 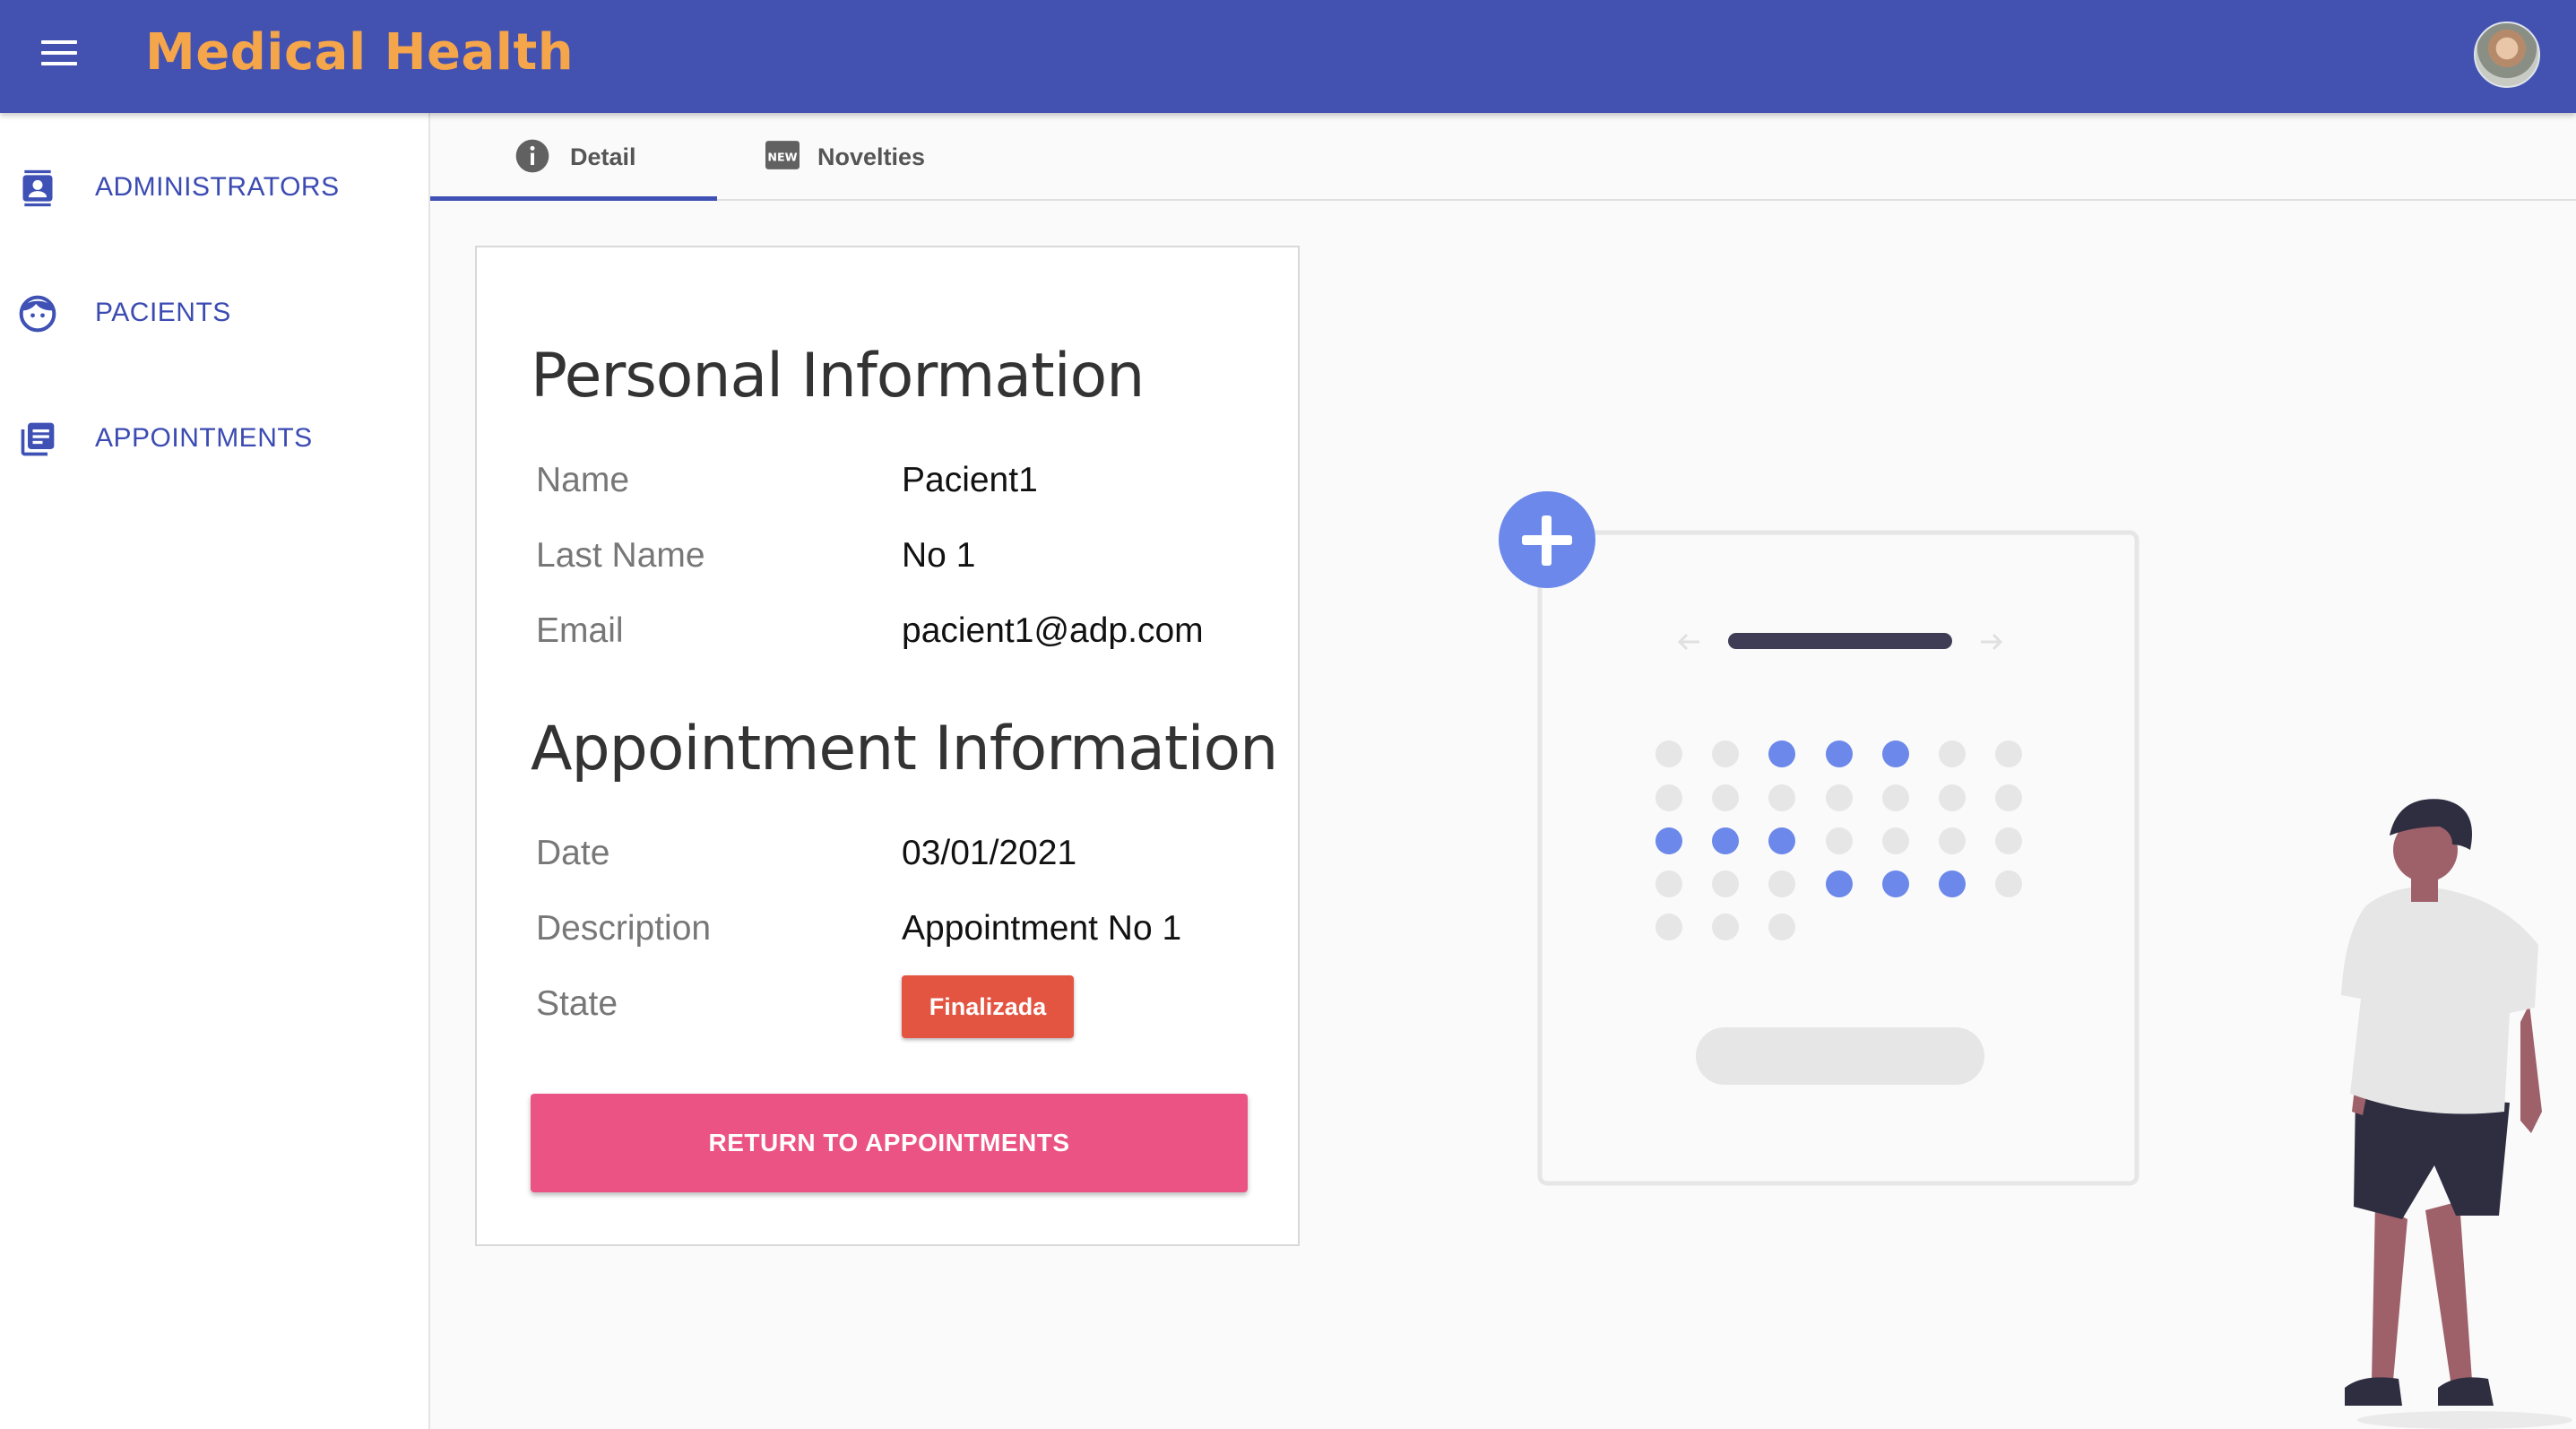 What do you see at coordinates (988, 1007) in the screenshot?
I see `state-badge: Finalizada` at bounding box center [988, 1007].